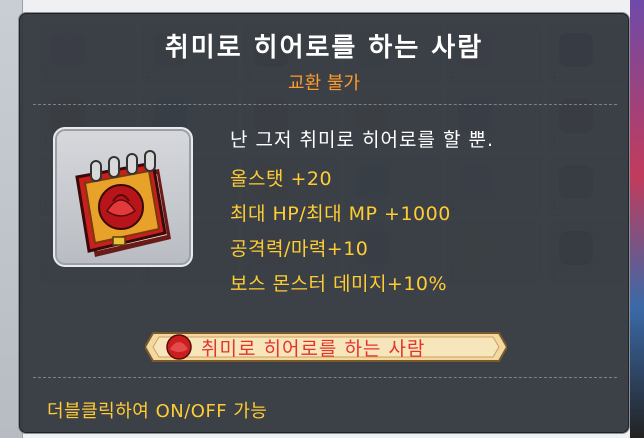  I want to click on item-icon-frame, so click(123, 197).